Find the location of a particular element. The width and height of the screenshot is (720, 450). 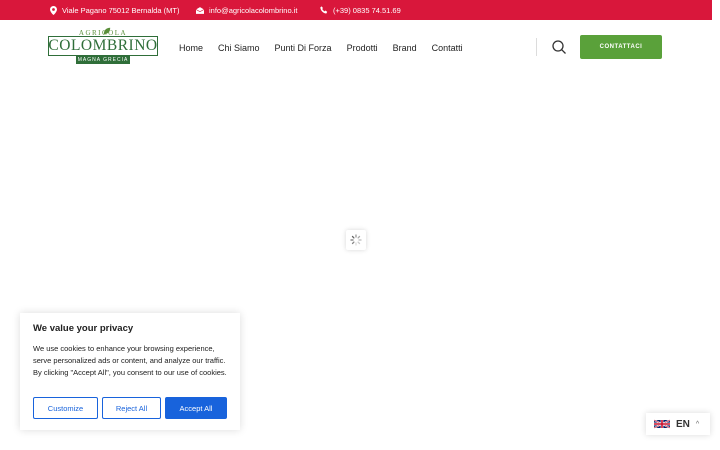

logo-subtitle: MAGNA GRECIA is located at coordinates (103, 60).